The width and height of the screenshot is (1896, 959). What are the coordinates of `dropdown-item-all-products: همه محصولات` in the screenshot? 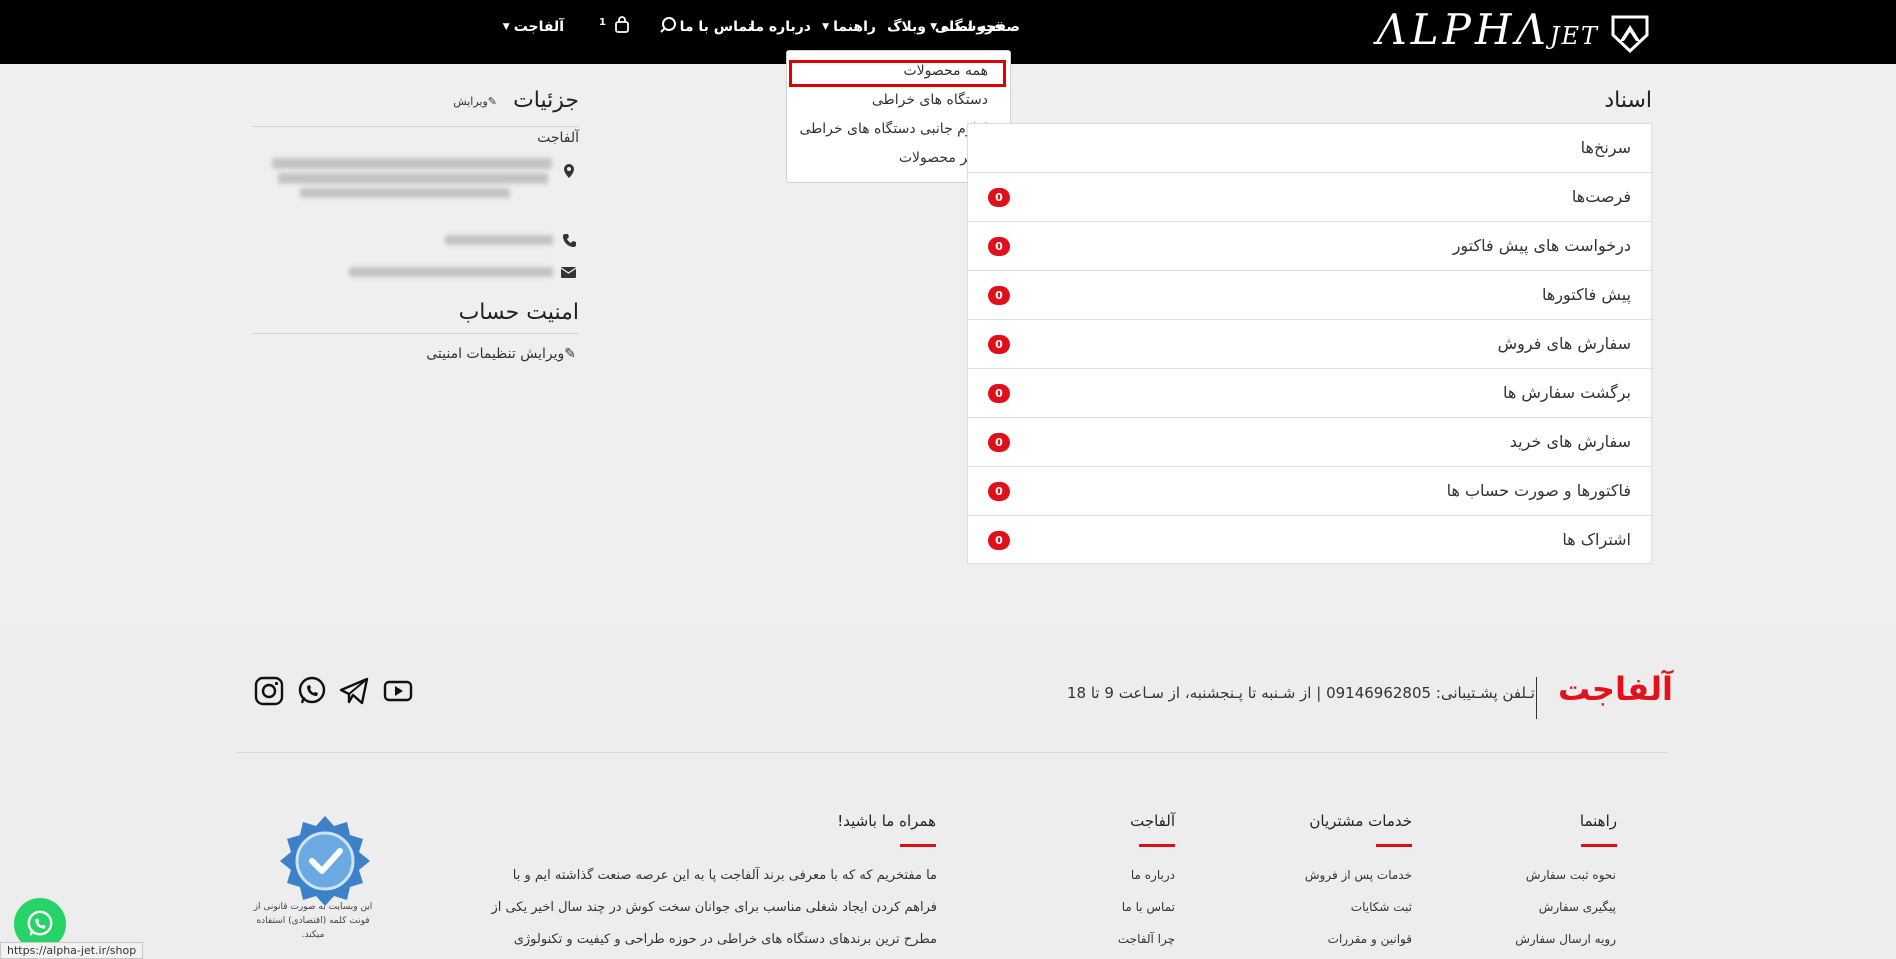 It's located at (945, 71).